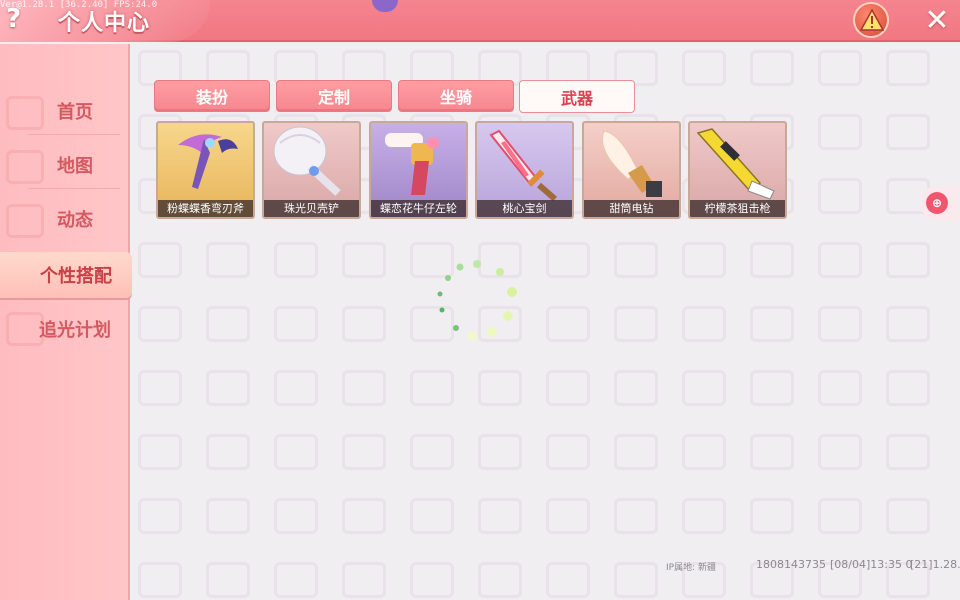 The image size is (960, 600). What do you see at coordinates (17, 19) in the screenshot?
I see `help-icon: ?` at bounding box center [17, 19].